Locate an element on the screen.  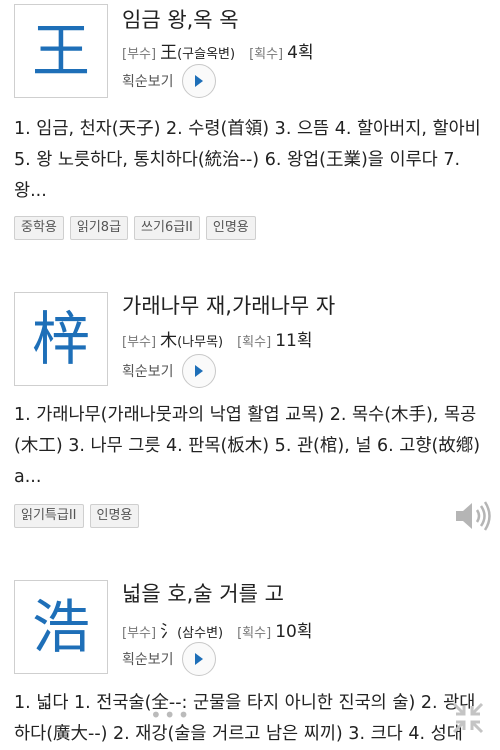
hanja-reading: 넓을 호,술 거를 고 is located at coordinates (203, 594).